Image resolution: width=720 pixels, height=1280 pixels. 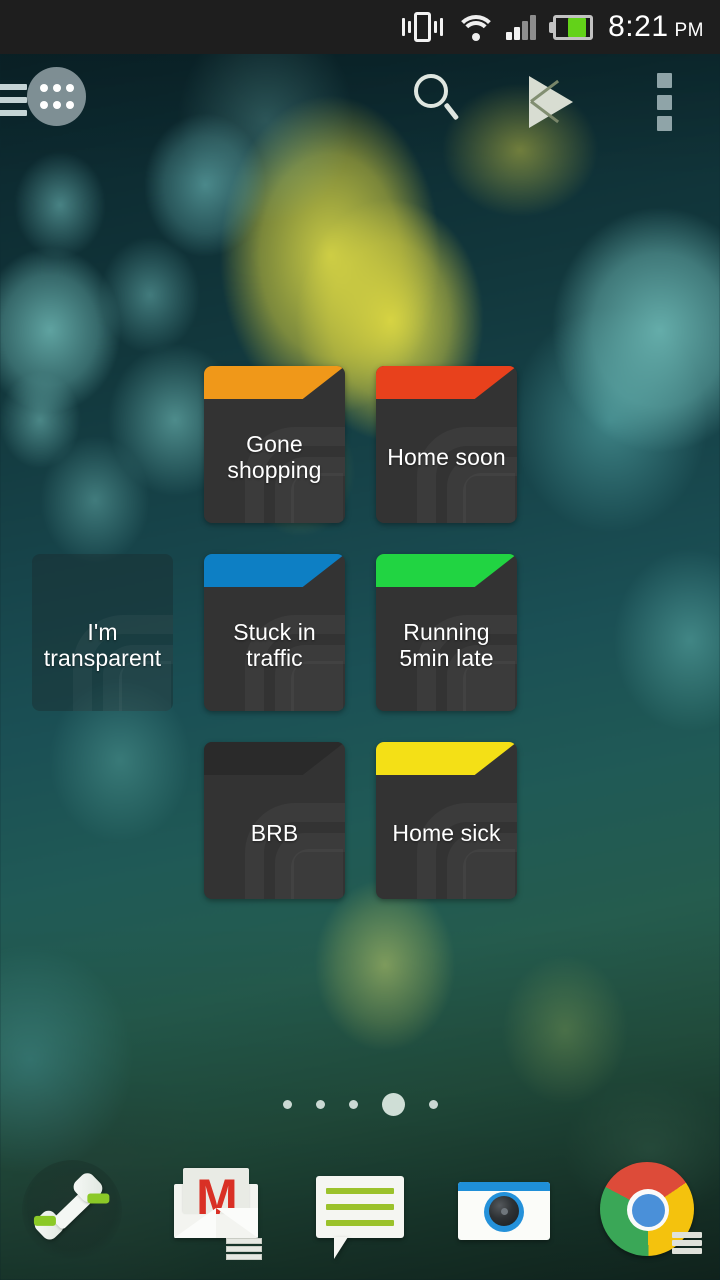 I want to click on gmail-icon: M, so click(x=216, y=1210).